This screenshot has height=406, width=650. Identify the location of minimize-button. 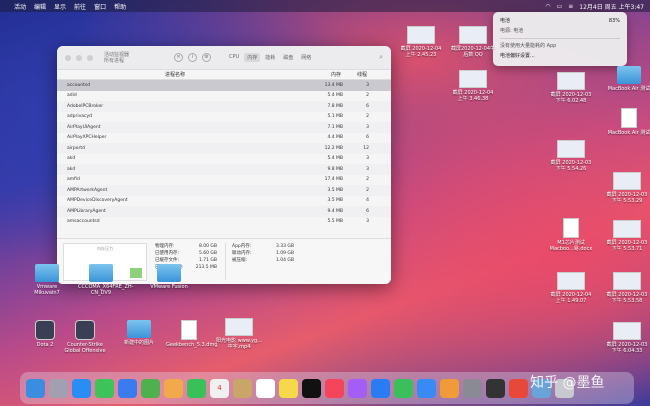
(79, 57).